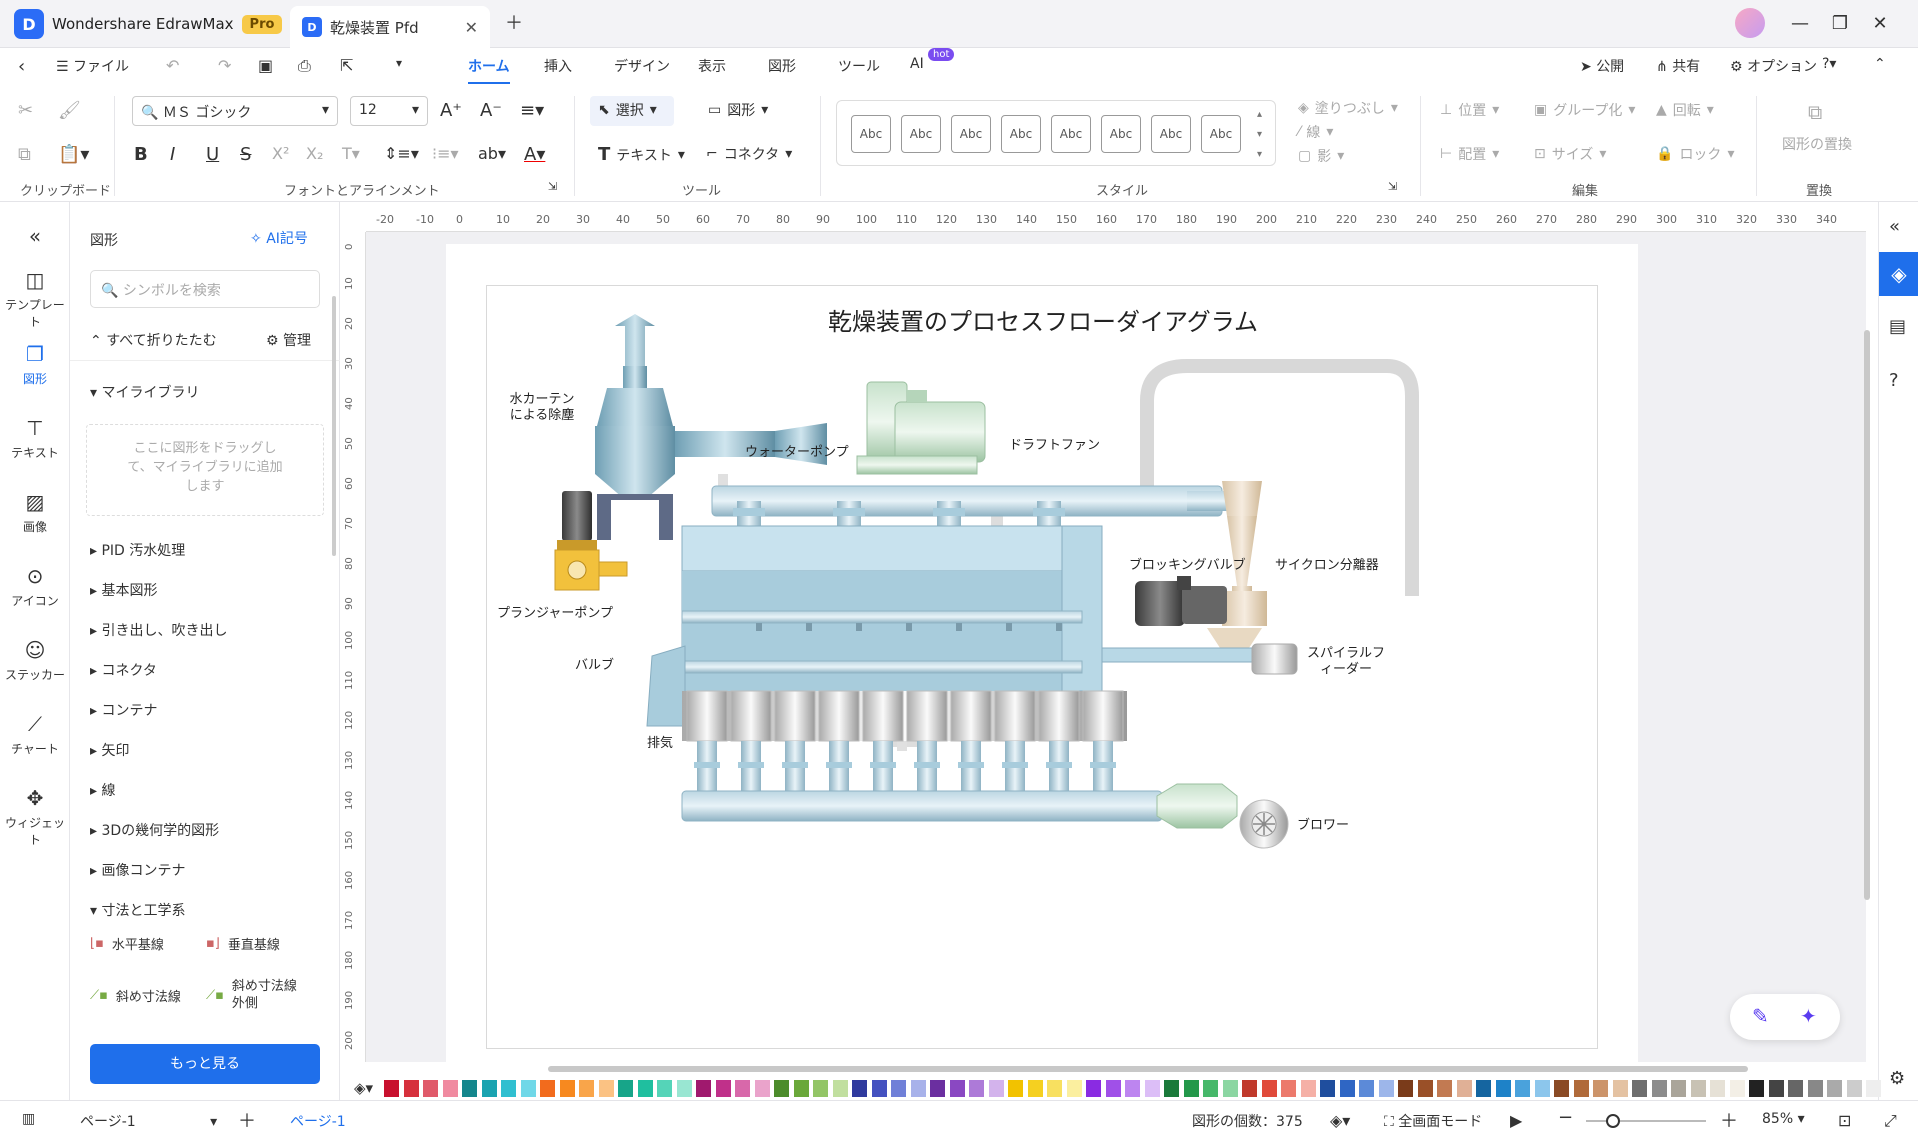  I want to click on share-button: ⋔ 共有, so click(1678, 66).